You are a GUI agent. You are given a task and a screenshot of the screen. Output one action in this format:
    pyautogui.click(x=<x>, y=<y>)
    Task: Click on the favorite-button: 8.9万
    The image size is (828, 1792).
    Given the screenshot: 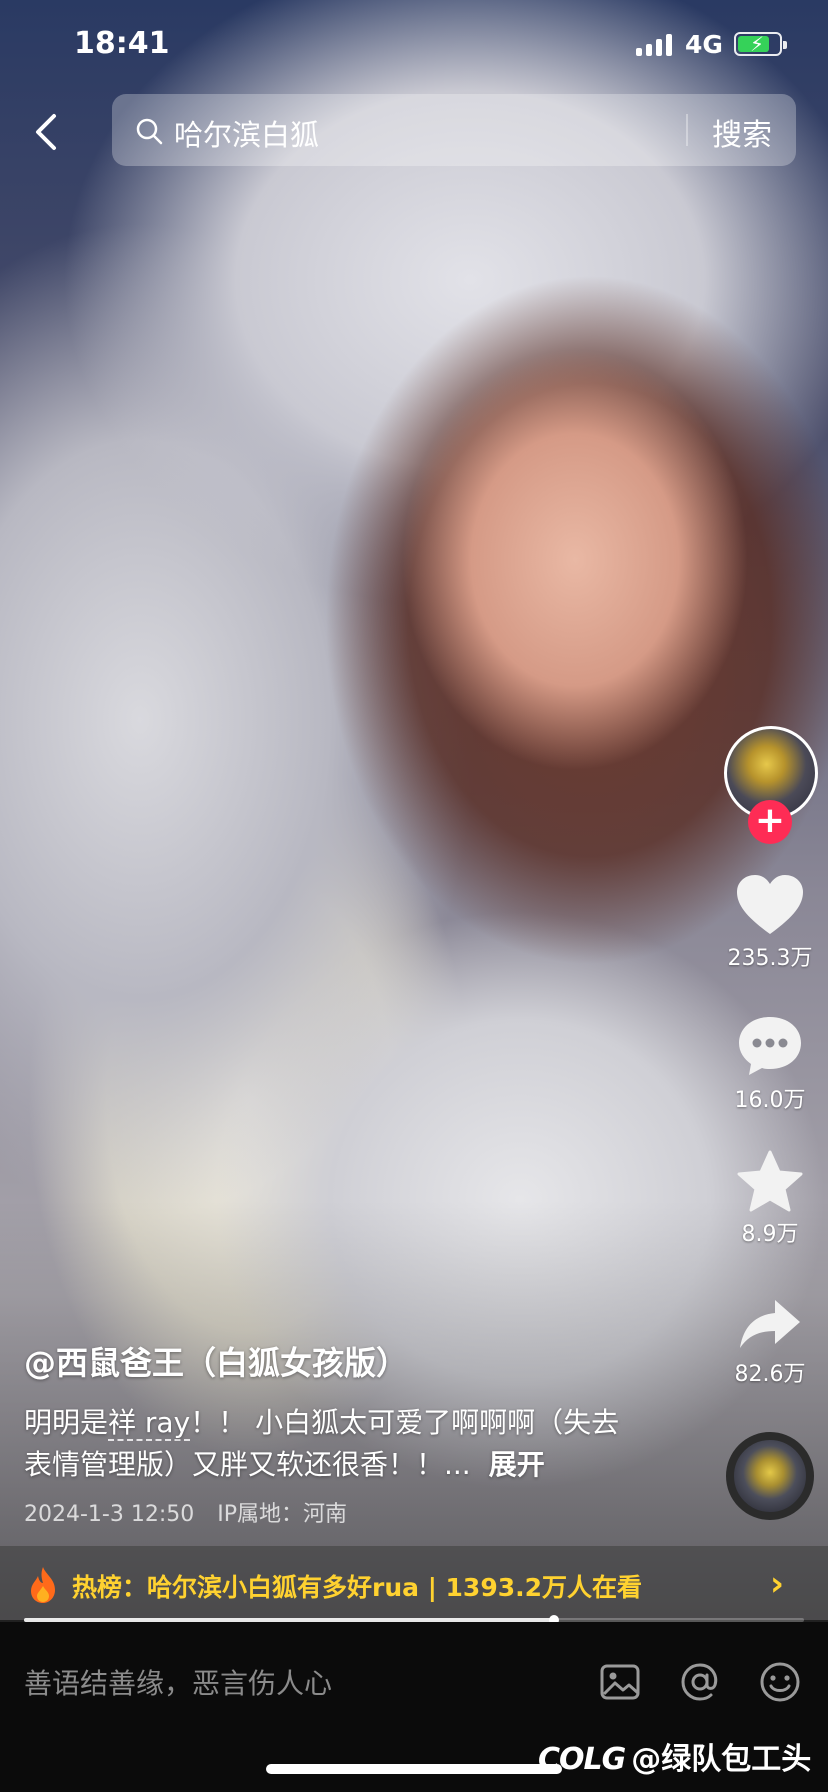 What is the action you would take?
    pyautogui.click(x=770, y=1199)
    